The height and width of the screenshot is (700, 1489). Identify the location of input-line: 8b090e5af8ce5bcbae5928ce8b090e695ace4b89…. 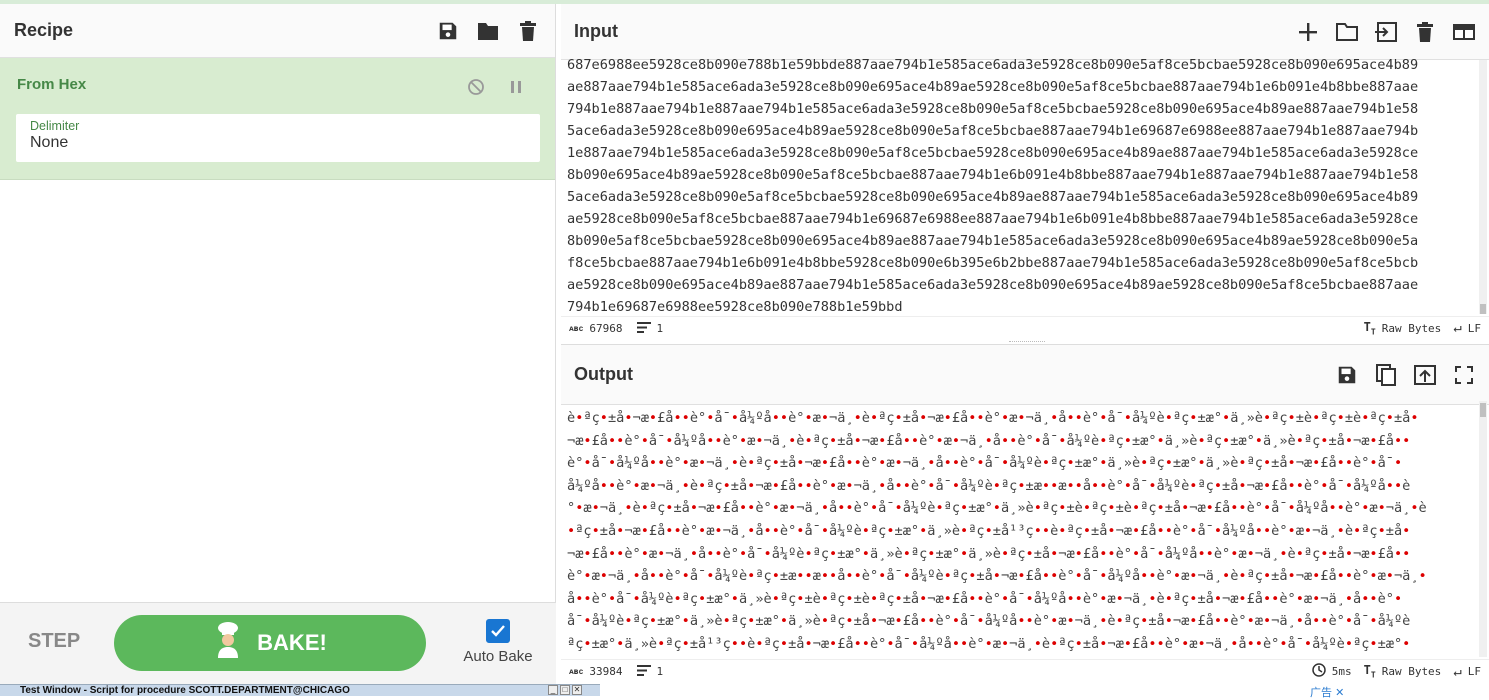
(993, 241).